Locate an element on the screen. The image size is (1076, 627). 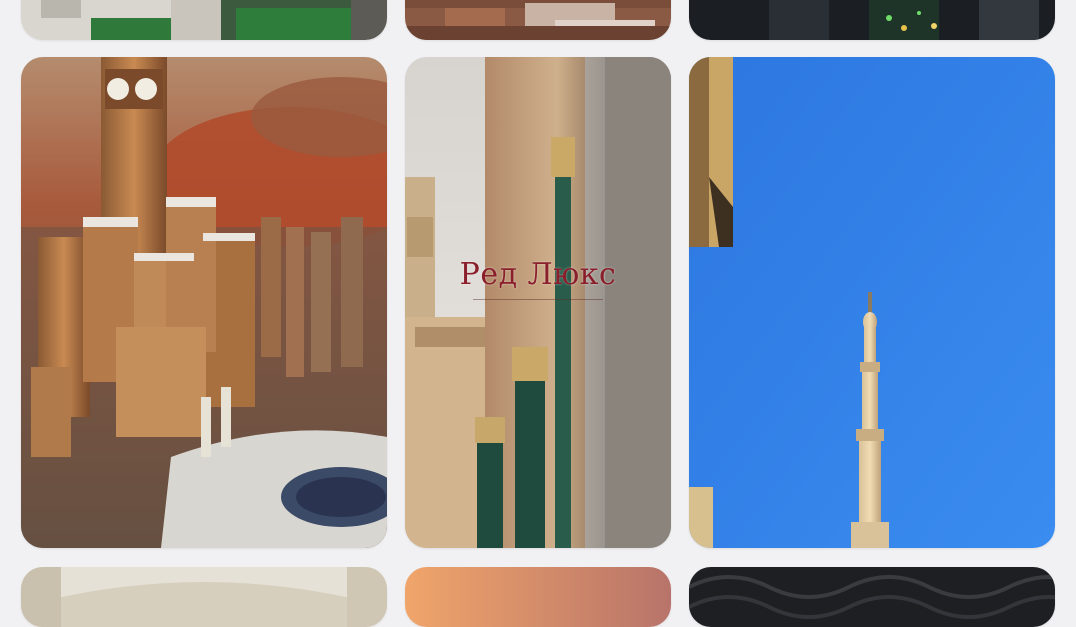
sunset-gradient-photo is located at coordinates (538, 597).